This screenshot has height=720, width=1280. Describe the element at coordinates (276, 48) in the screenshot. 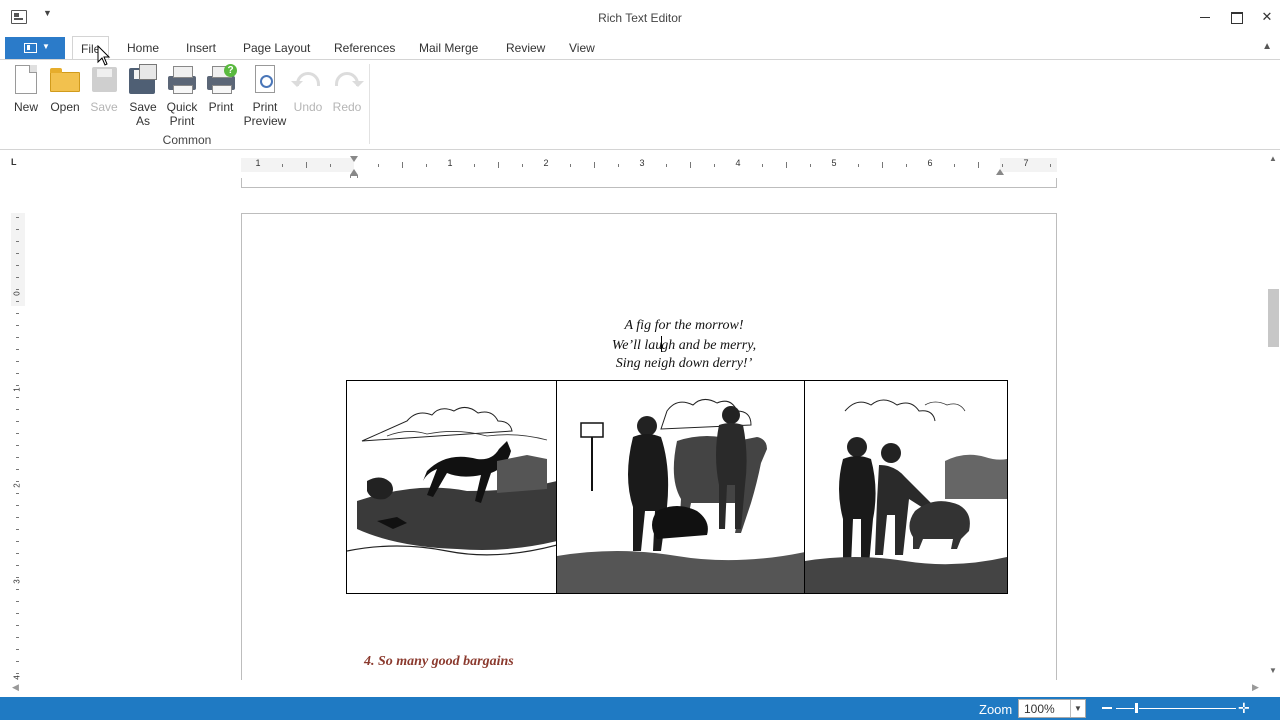

I see `tab-page-layout: Page Layout` at that location.